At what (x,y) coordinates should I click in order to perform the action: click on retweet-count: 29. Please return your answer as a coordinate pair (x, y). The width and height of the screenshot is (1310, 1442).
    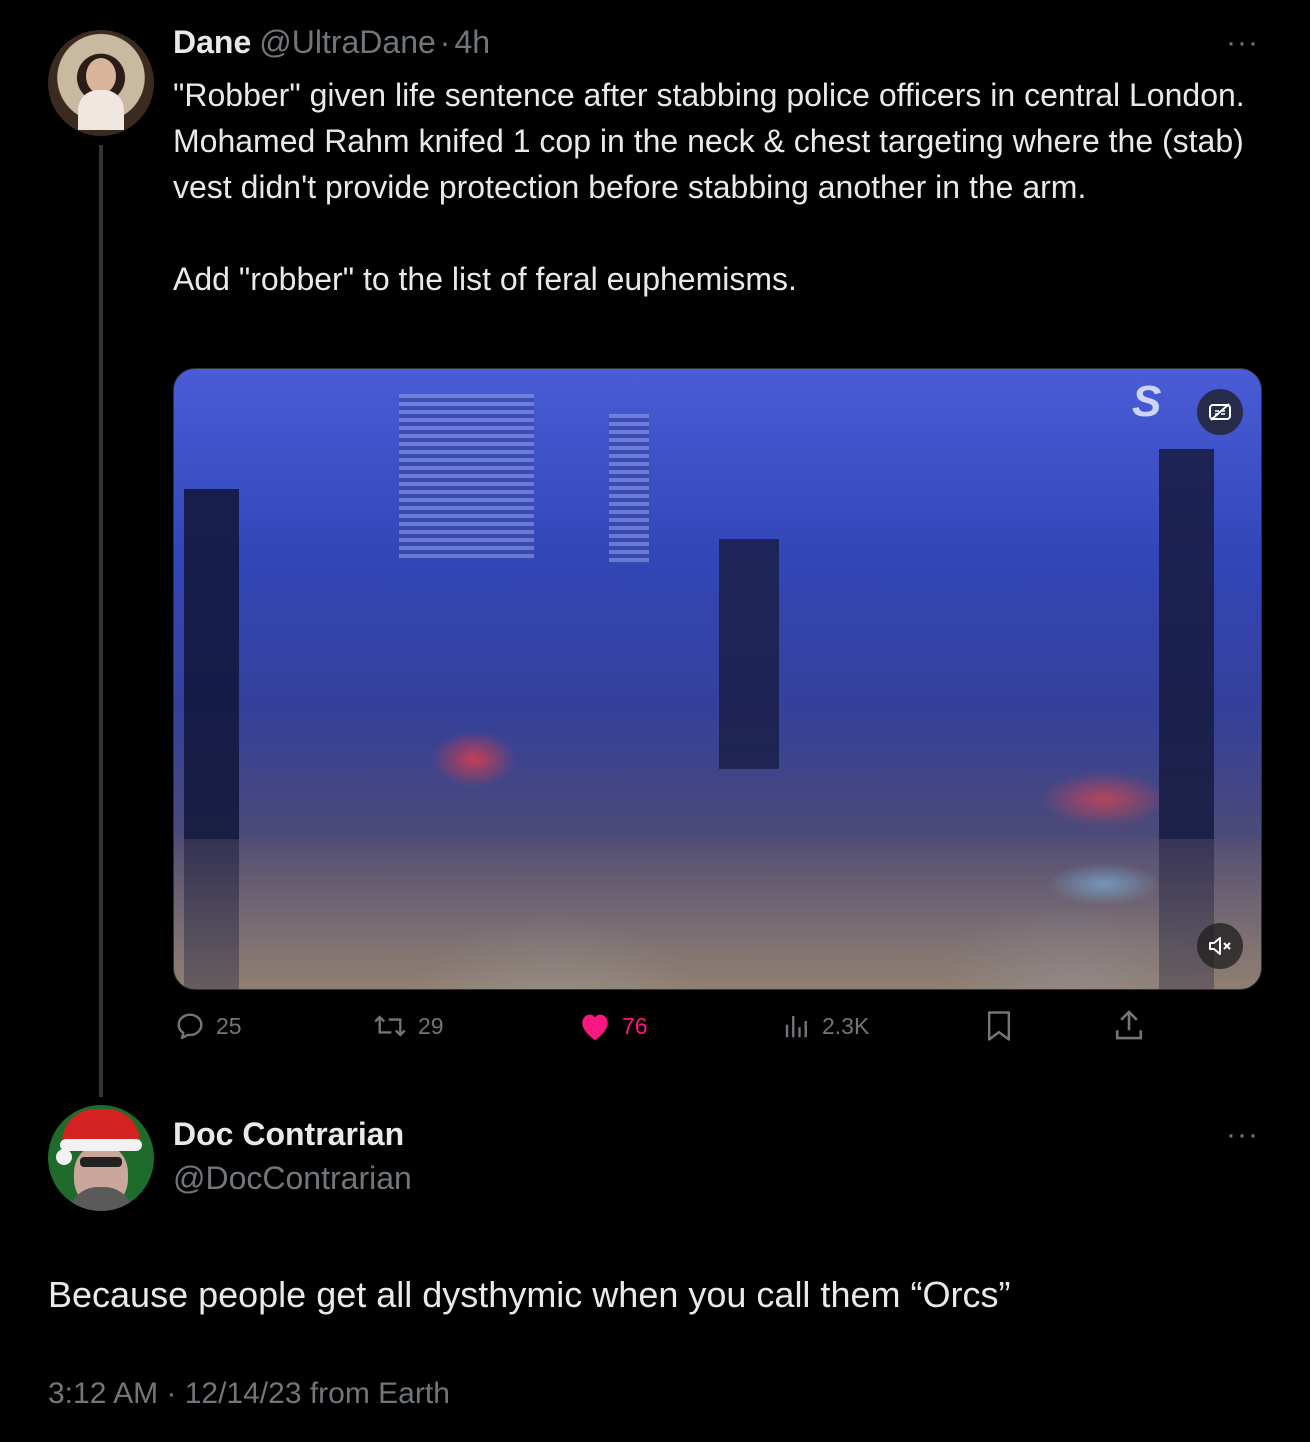
    Looking at the image, I should click on (431, 1025).